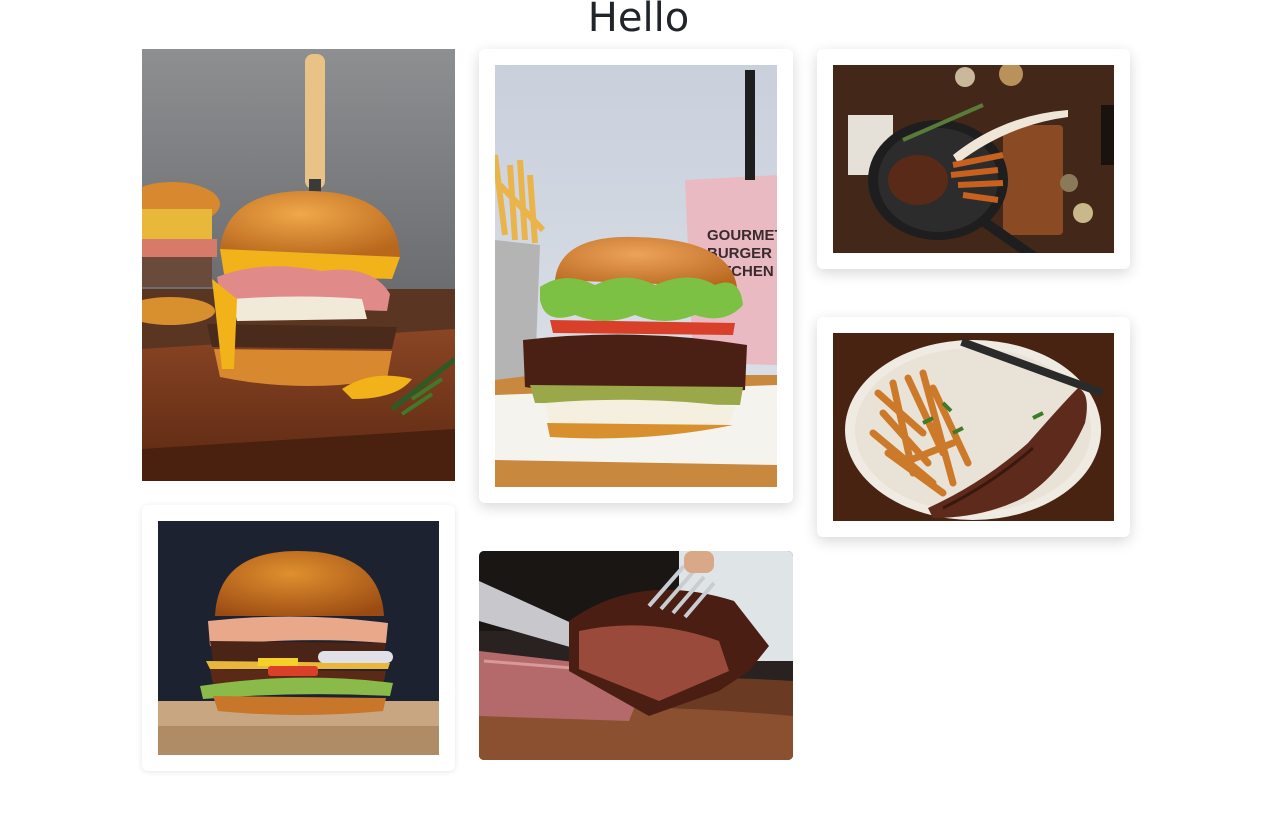 The image size is (1277, 813). I want to click on gallery-card-gourmet-burger: GOURMET BURGER KITCHEN, so click(636, 276).